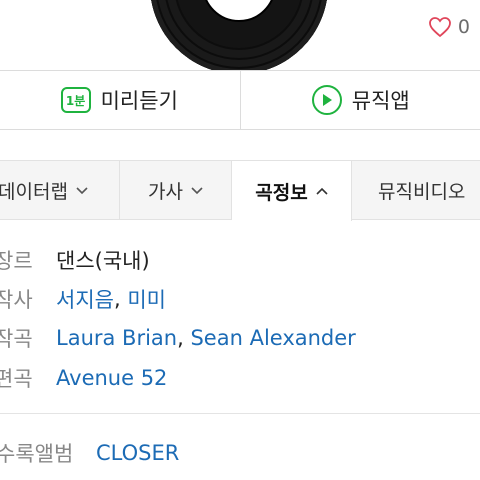 The width and height of the screenshot is (480, 480). I want to click on tab-song-info: 곡정보, so click(292, 191).